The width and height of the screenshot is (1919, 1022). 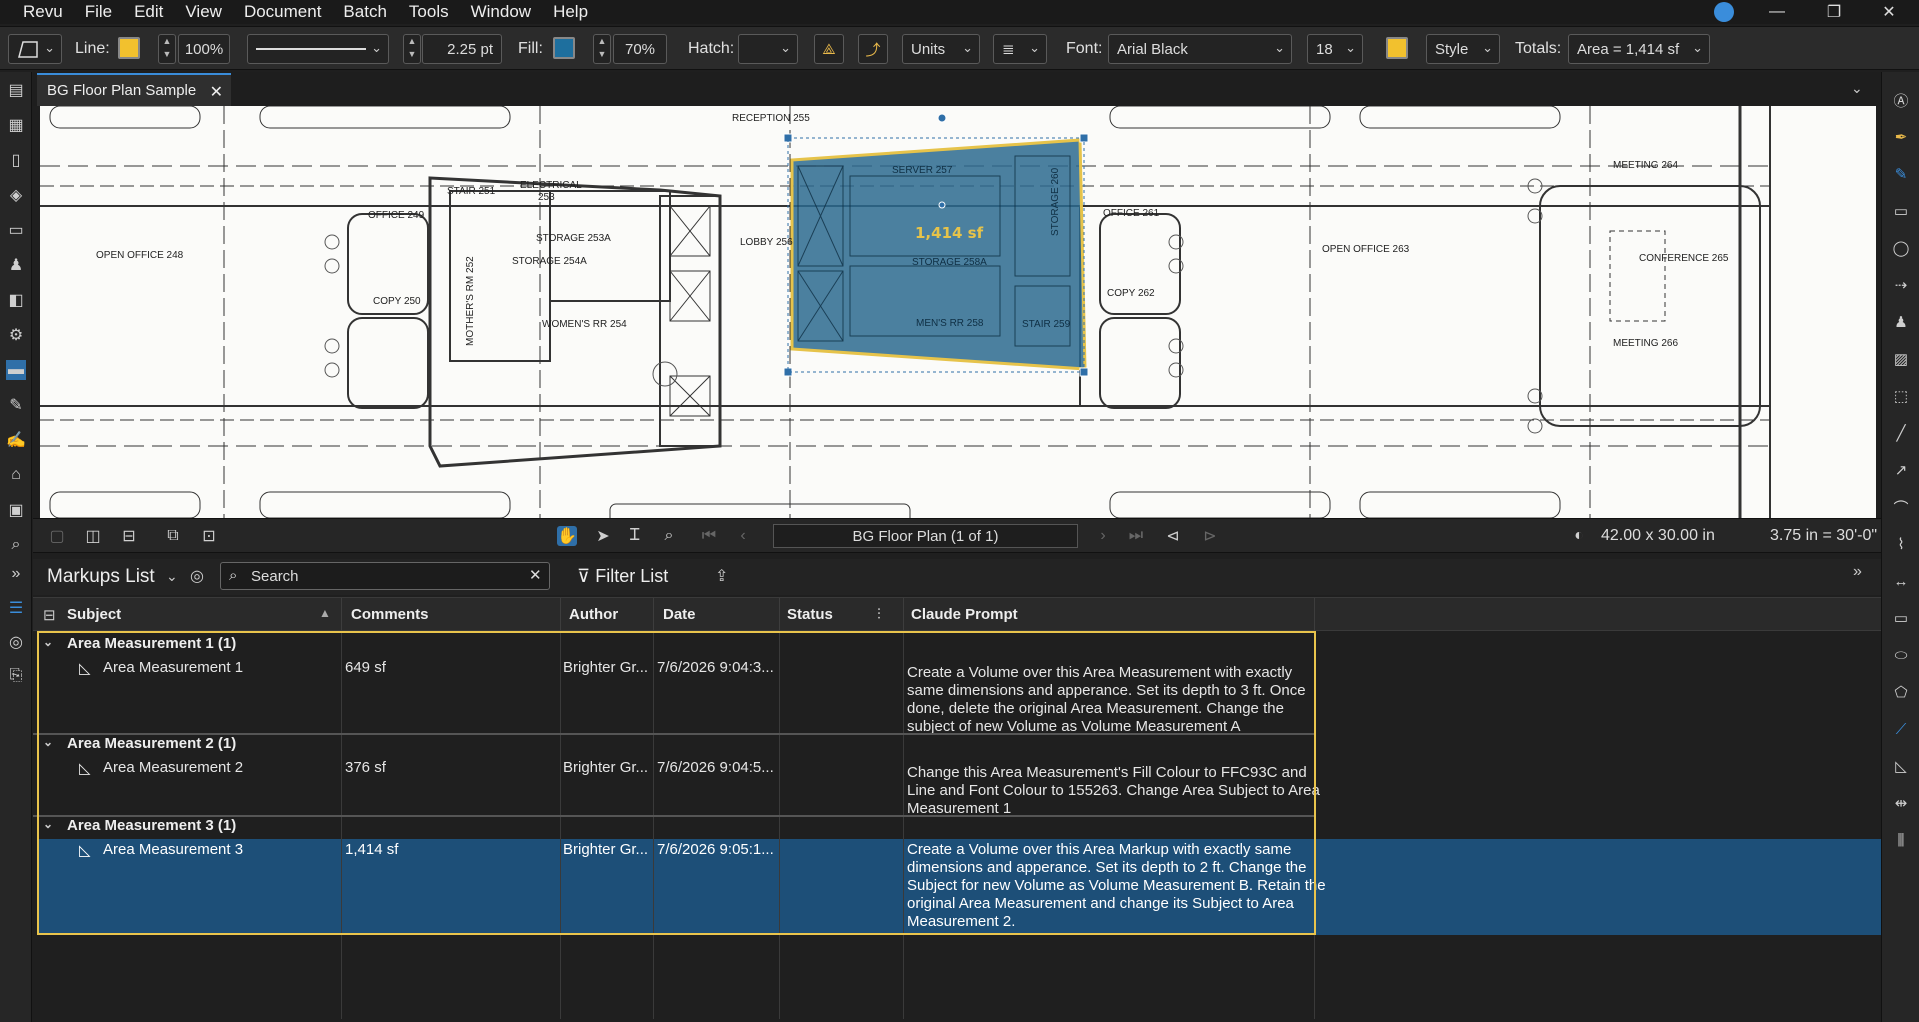 I want to click on split-horizontal-icon: ⊟, so click(x=129, y=536).